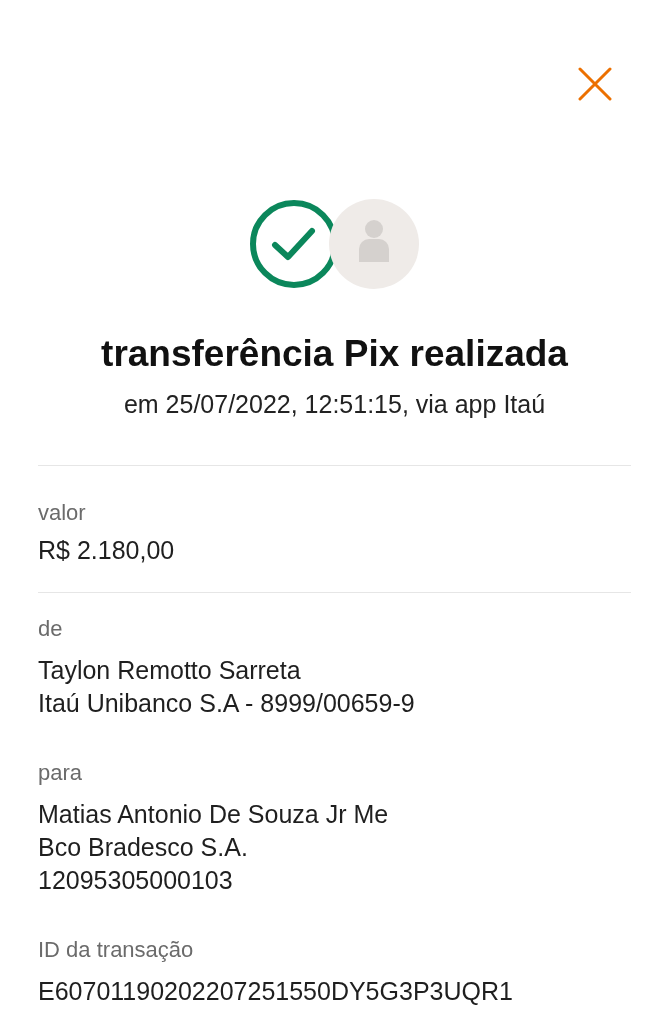  What do you see at coordinates (50, 629) in the screenshot?
I see `field-label: de` at bounding box center [50, 629].